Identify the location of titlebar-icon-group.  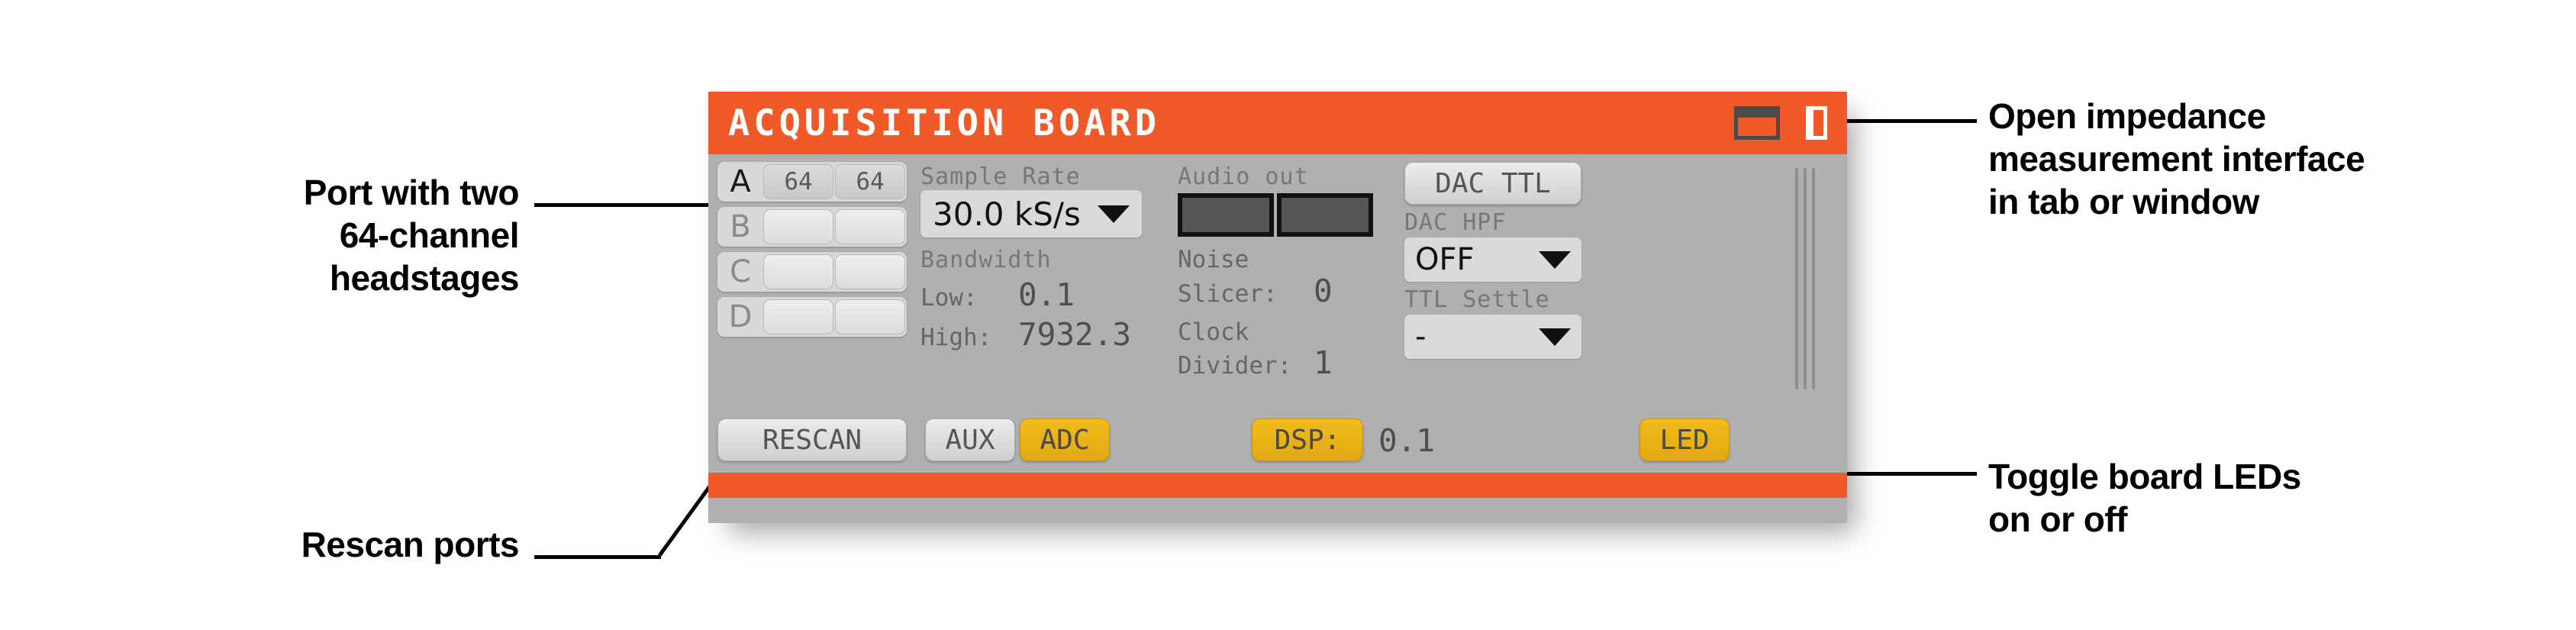
(1780, 123).